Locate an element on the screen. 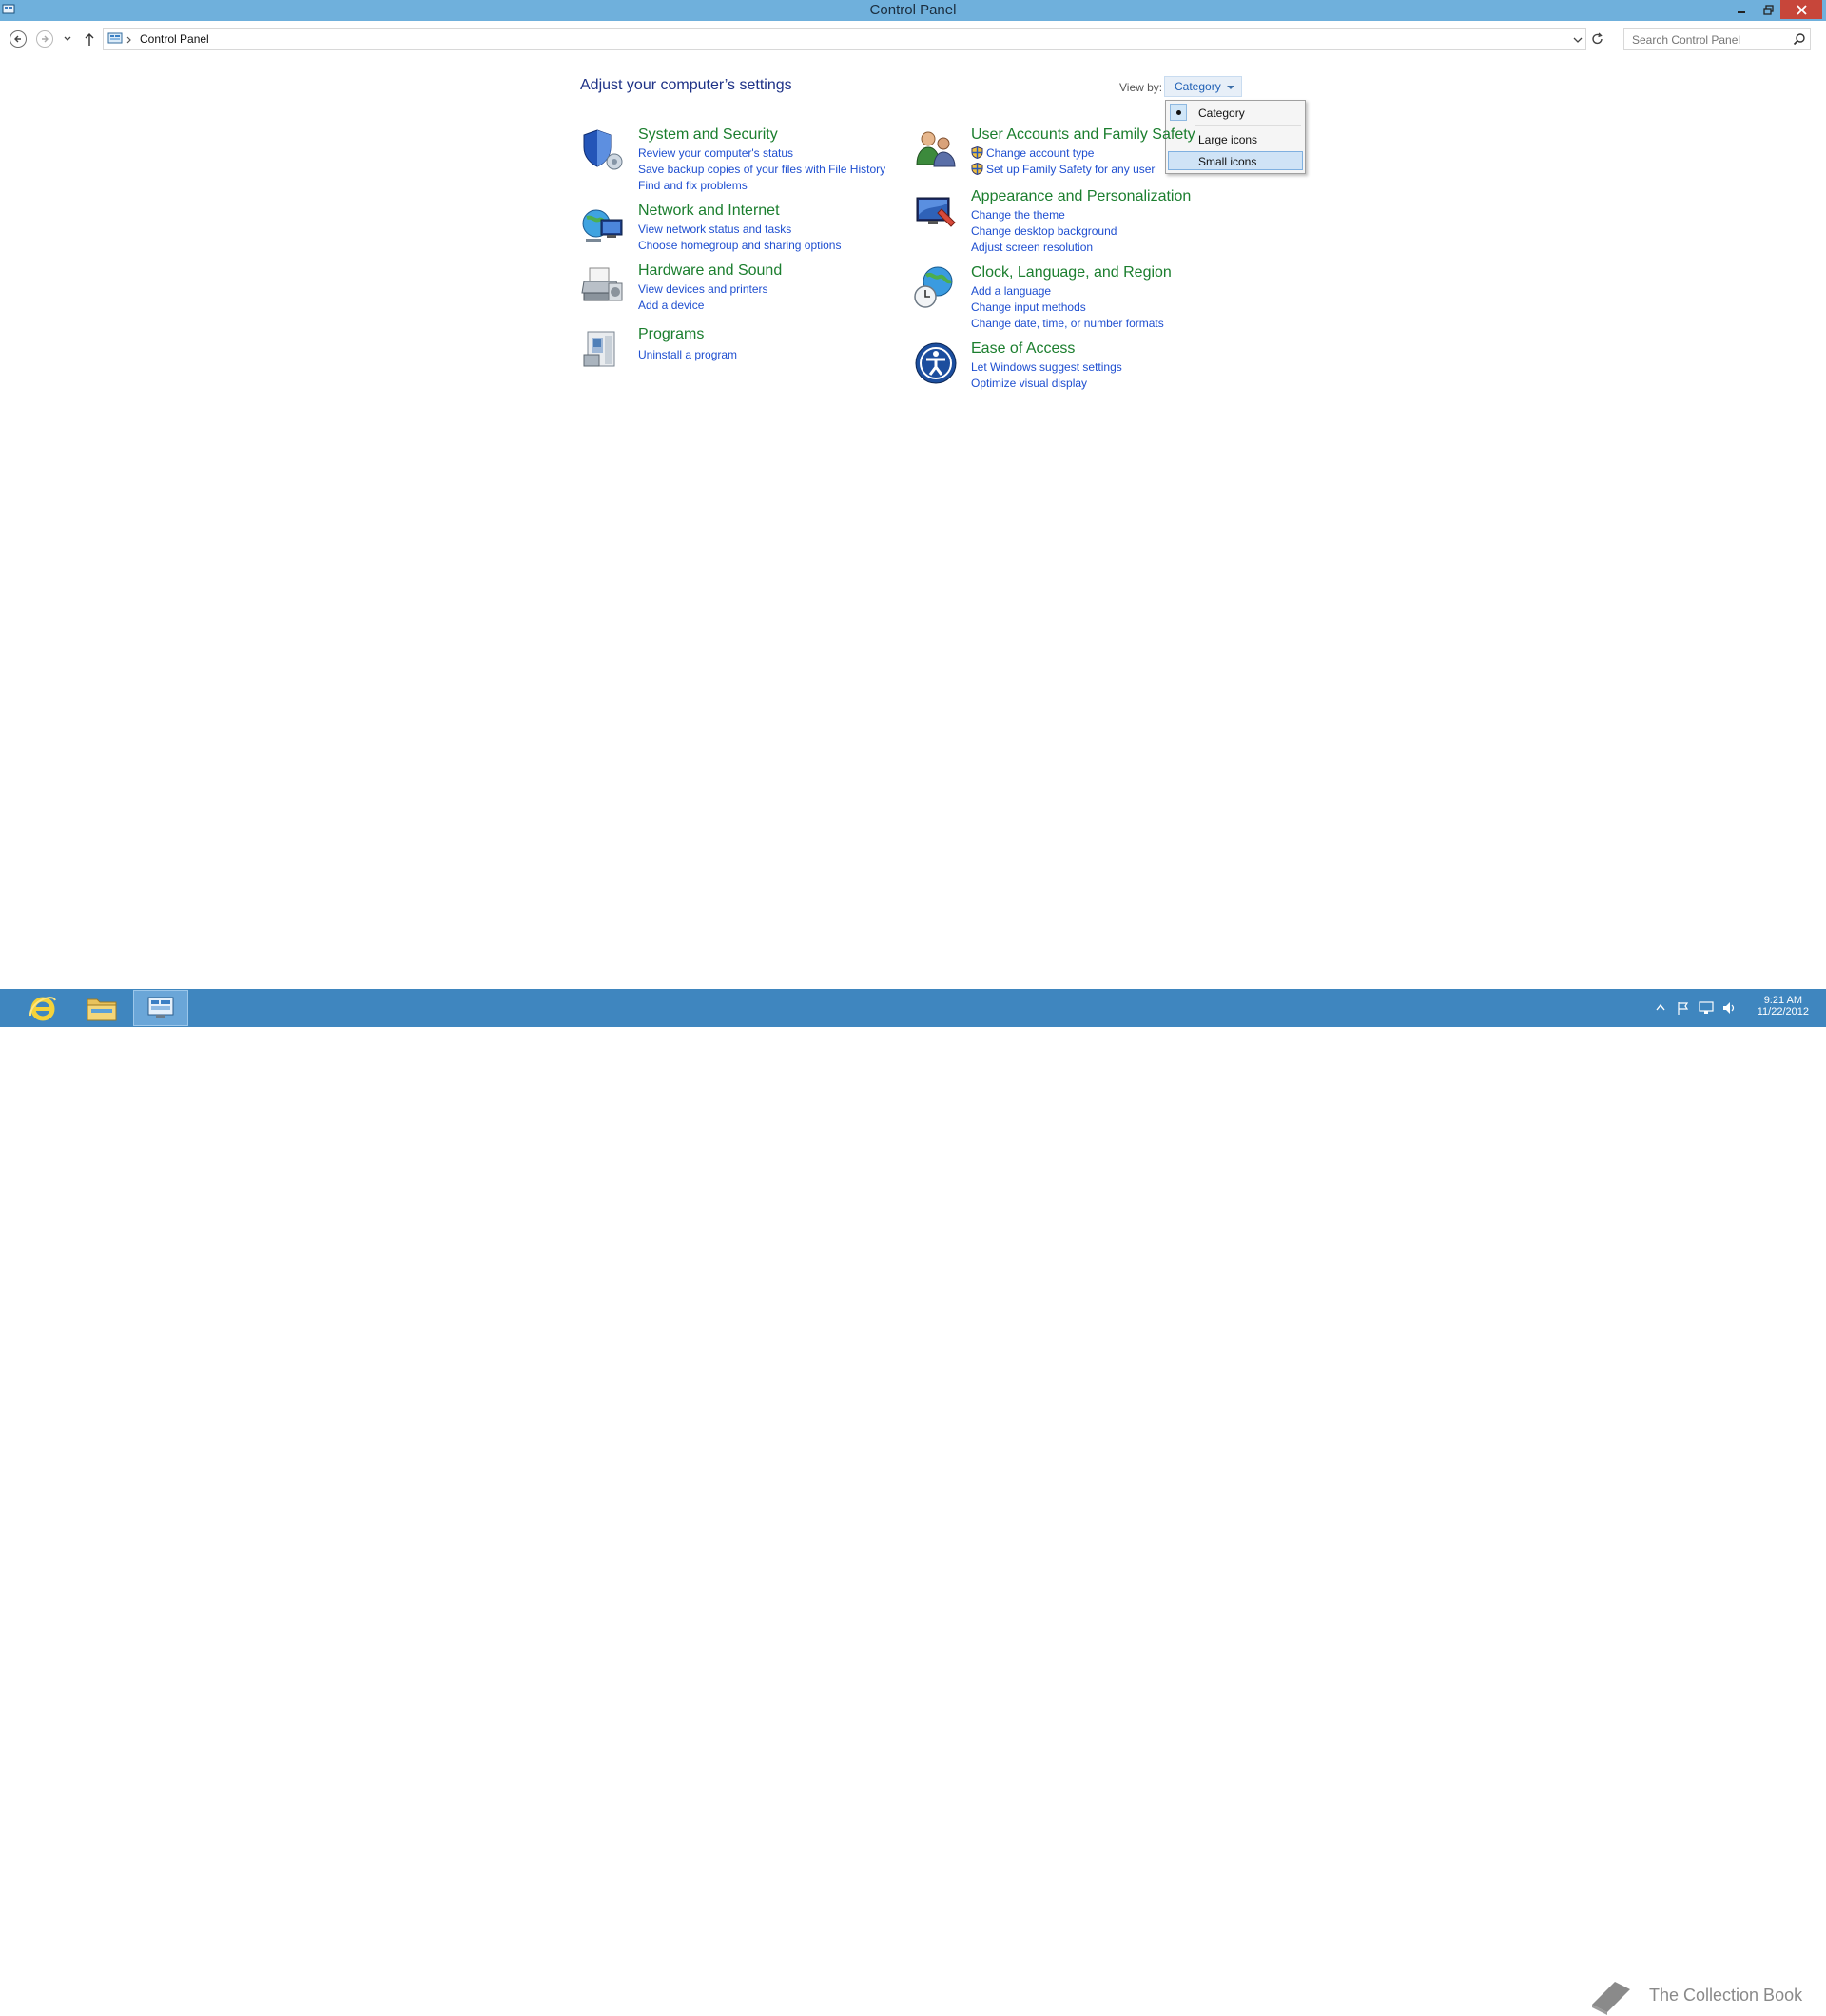 The width and height of the screenshot is (1826, 2016). uninstall-program-link: Uninstall a program is located at coordinates (688, 355).